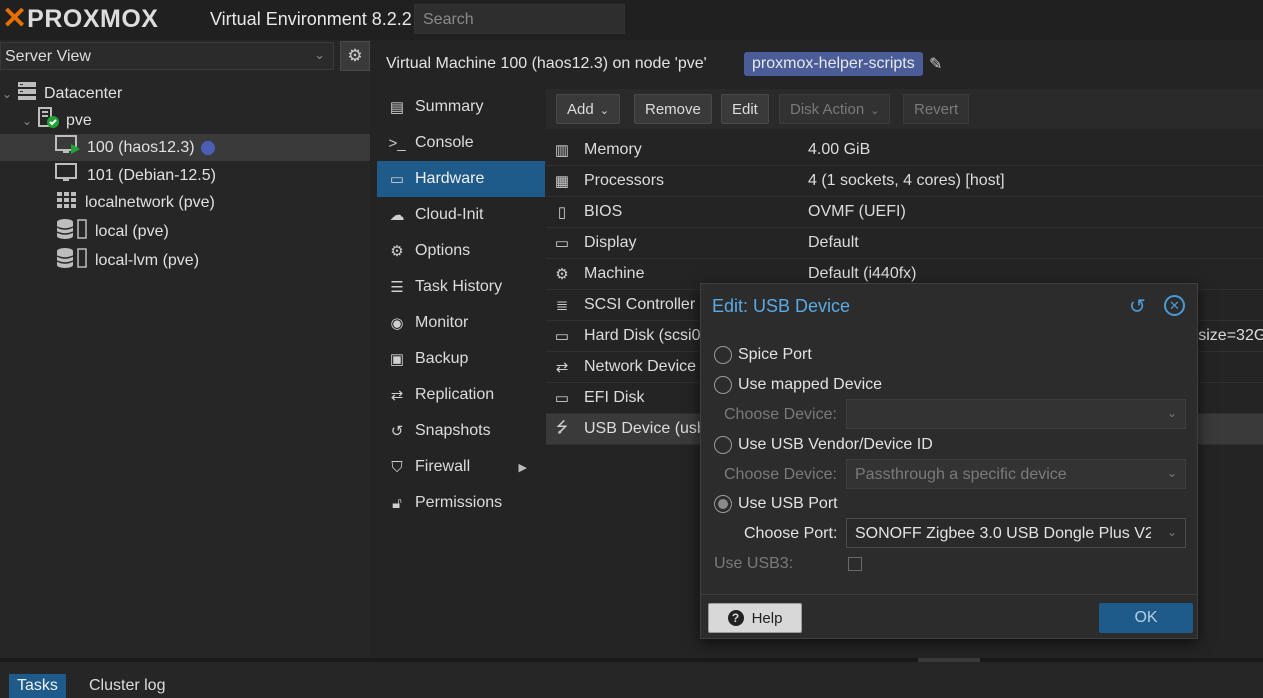 This screenshot has width=1263, height=698. What do you see at coordinates (93, 18) in the screenshot?
I see `logo-text: PROXMOX` at bounding box center [93, 18].